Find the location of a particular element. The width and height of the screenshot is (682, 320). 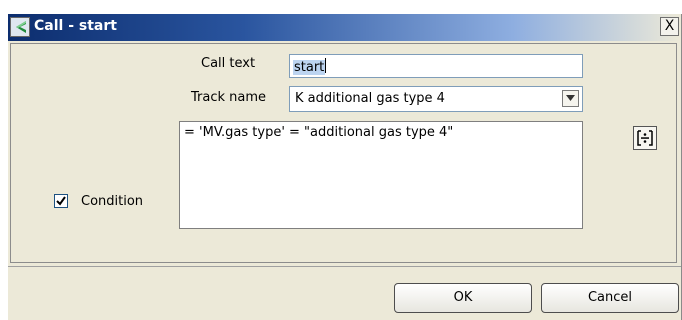

call-text-label: Call text is located at coordinates (228, 63).